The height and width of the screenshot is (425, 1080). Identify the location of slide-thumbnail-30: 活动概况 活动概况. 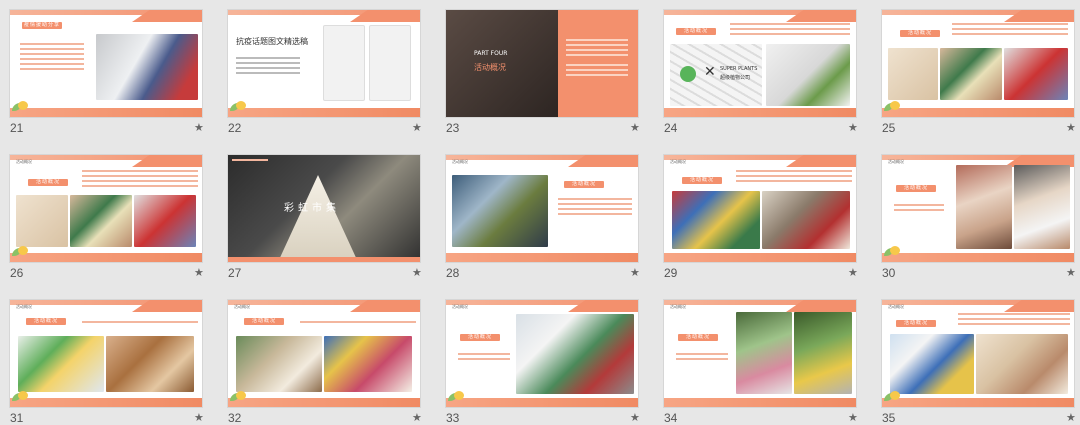
(978, 208).